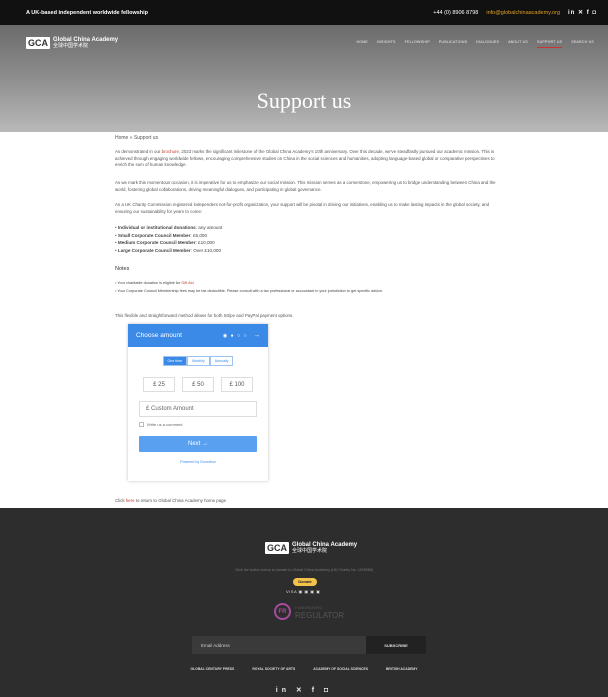 Image resolution: width=608 pixels, height=697 pixels. Describe the element at coordinates (487, 44) in the screenshot. I see `nav-item-dialogues: DIALOGUES` at that location.